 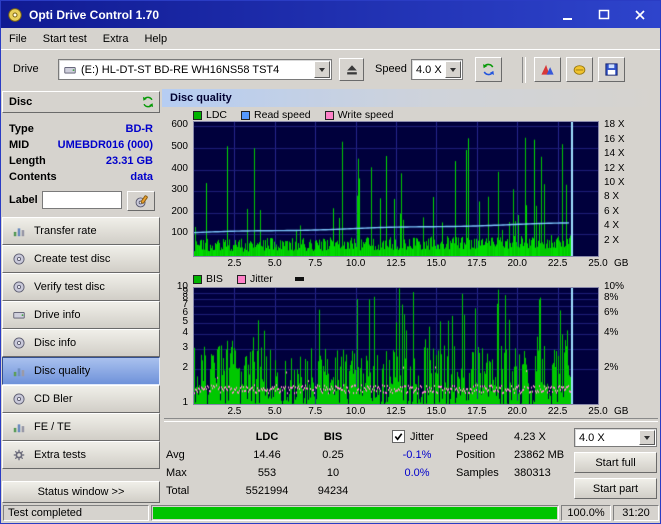 I want to click on status-window-button: Status window >>, so click(x=81, y=492).